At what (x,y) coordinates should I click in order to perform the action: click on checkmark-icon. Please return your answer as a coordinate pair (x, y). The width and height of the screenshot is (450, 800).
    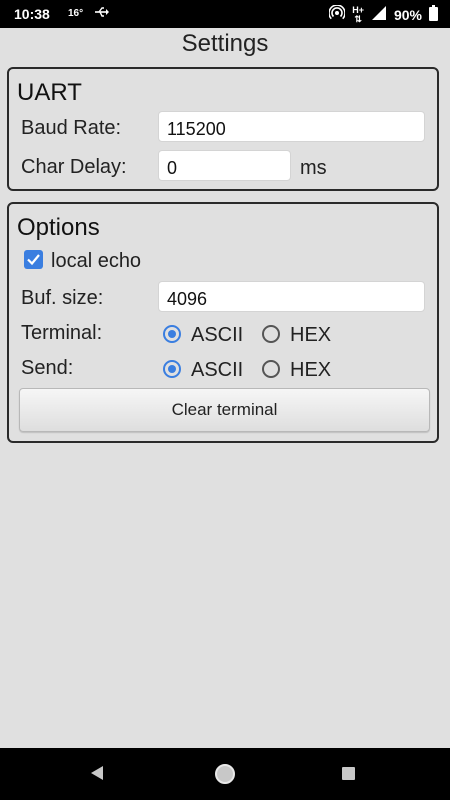
    Looking at the image, I should click on (33, 260).